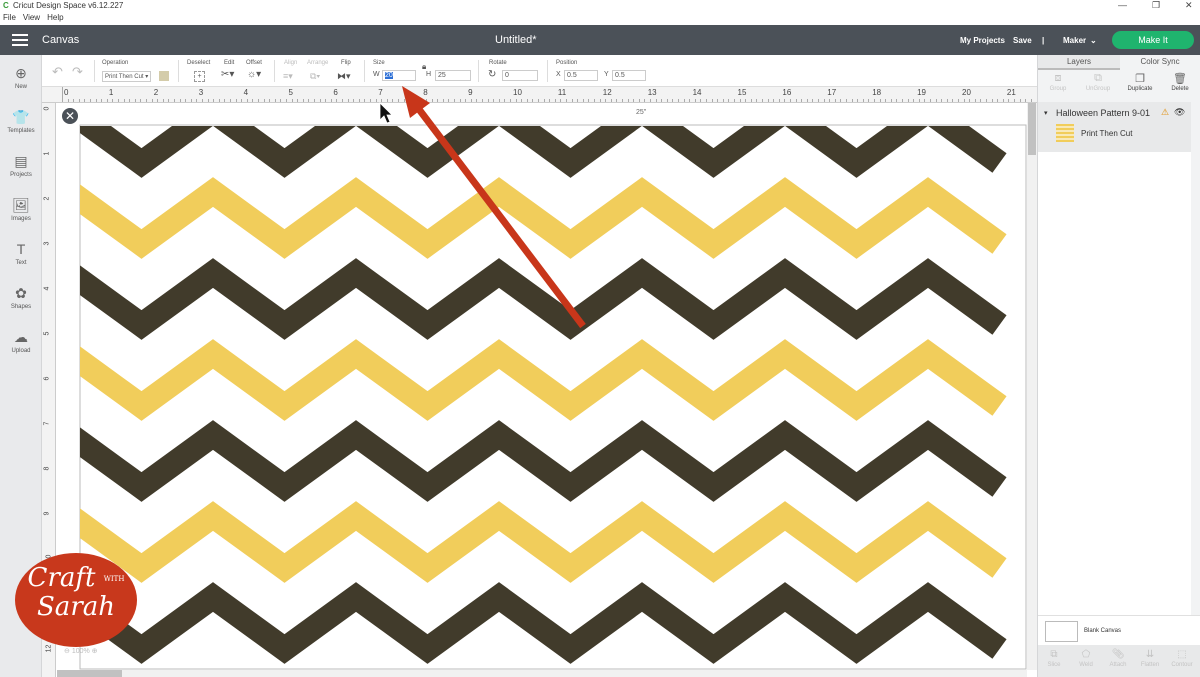  I want to click on minimize-button: —, so click(1122, 5).